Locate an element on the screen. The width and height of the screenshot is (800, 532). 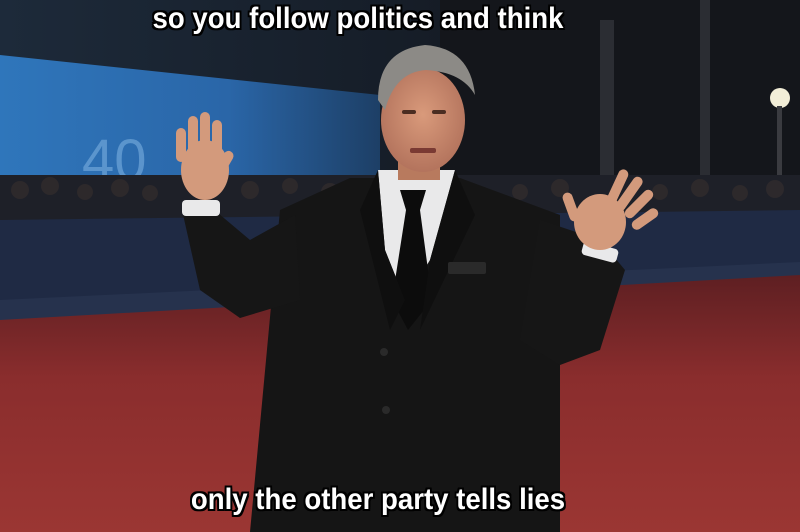
left-cuff is located at coordinates (201, 208).